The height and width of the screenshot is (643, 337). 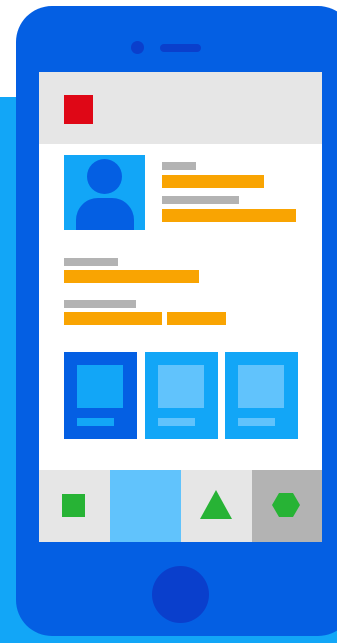 I want to click on front-camera-icon, so click(x=137, y=47).